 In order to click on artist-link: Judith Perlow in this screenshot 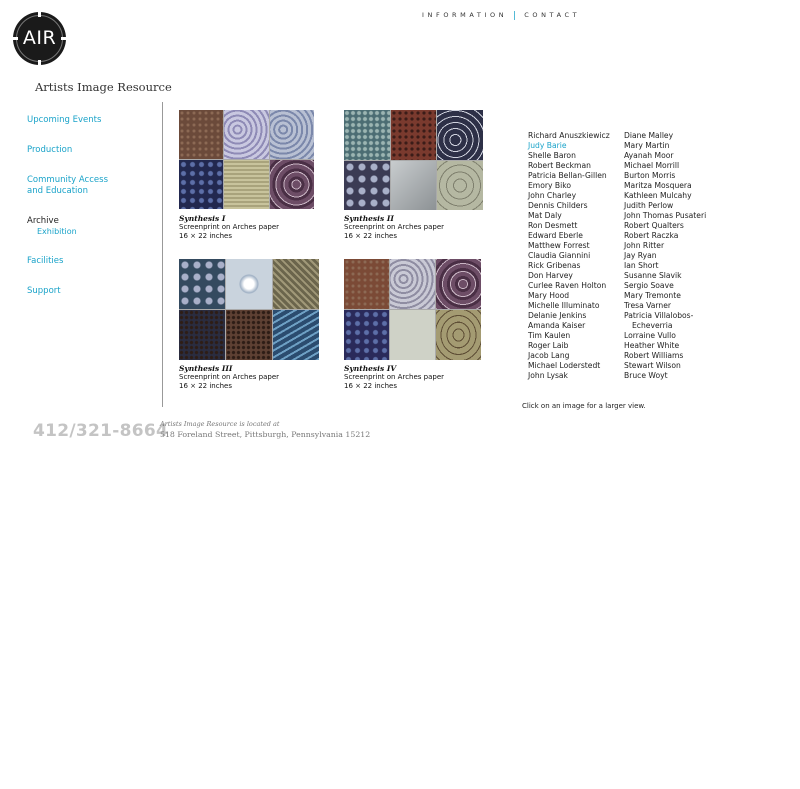, I will do `click(665, 206)`.